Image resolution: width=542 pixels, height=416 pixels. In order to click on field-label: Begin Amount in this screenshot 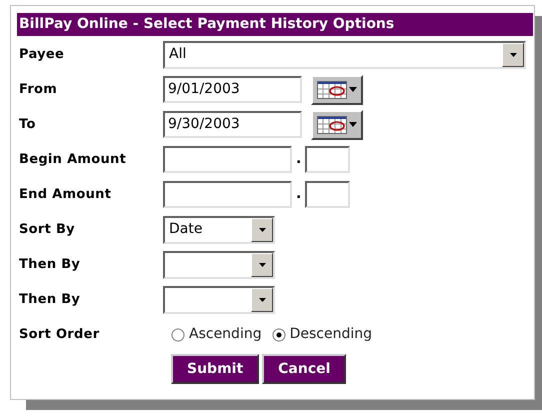, I will do `click(73, 159)`.